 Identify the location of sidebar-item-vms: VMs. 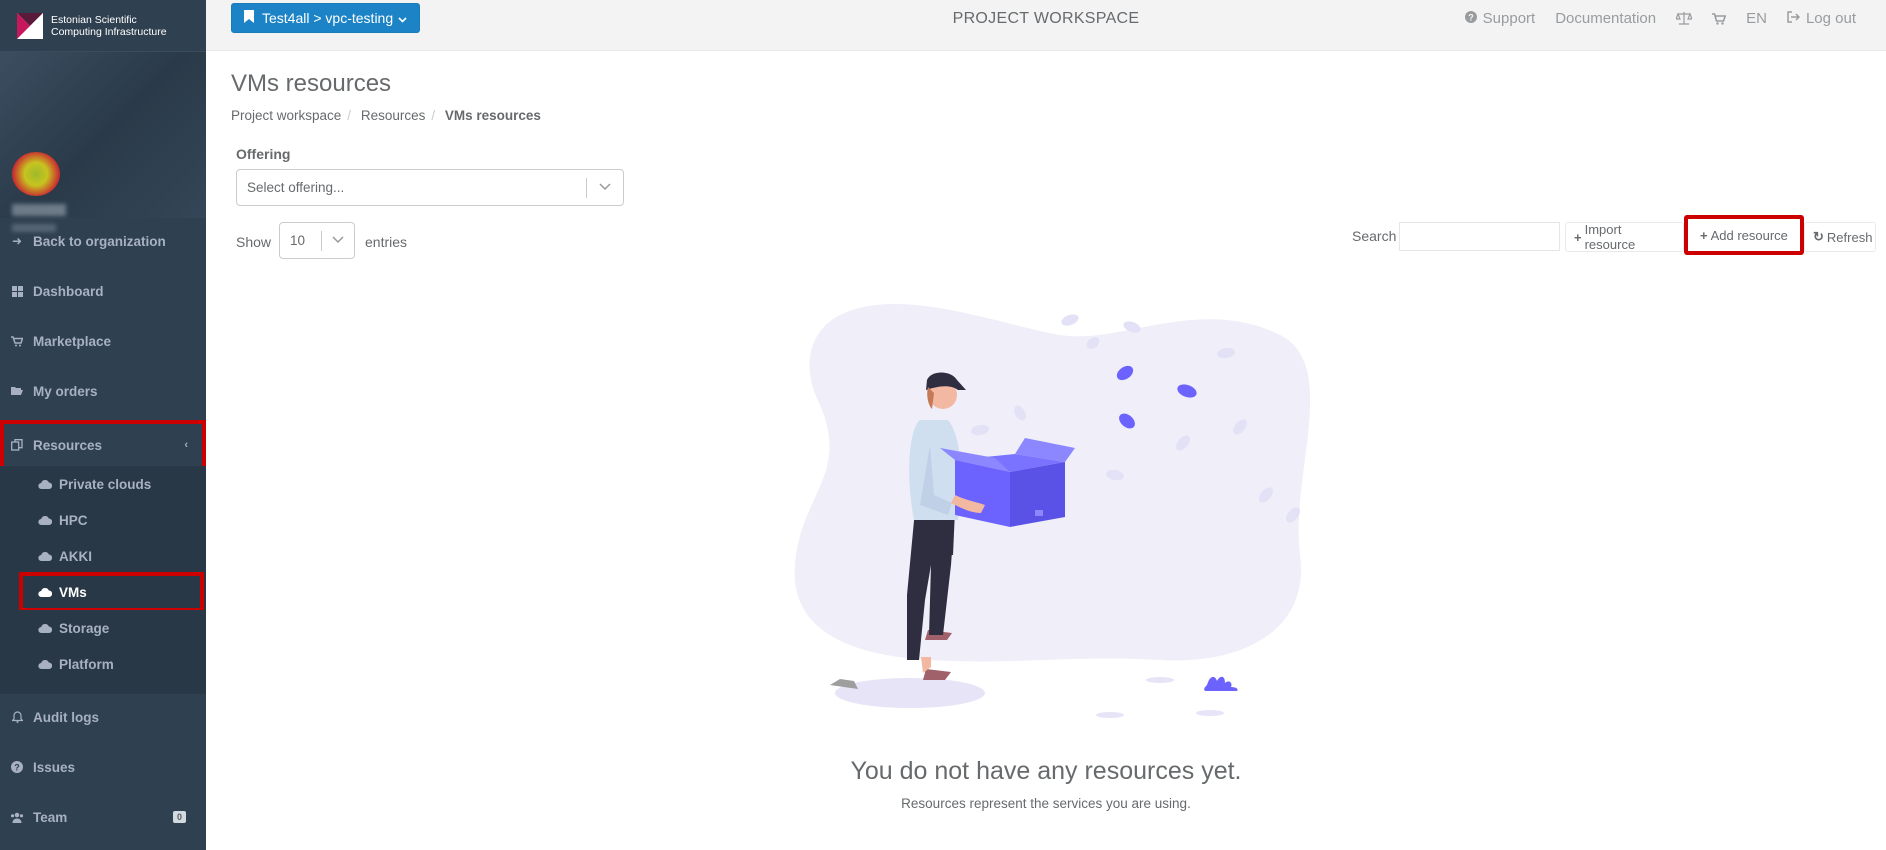
(111, 592).